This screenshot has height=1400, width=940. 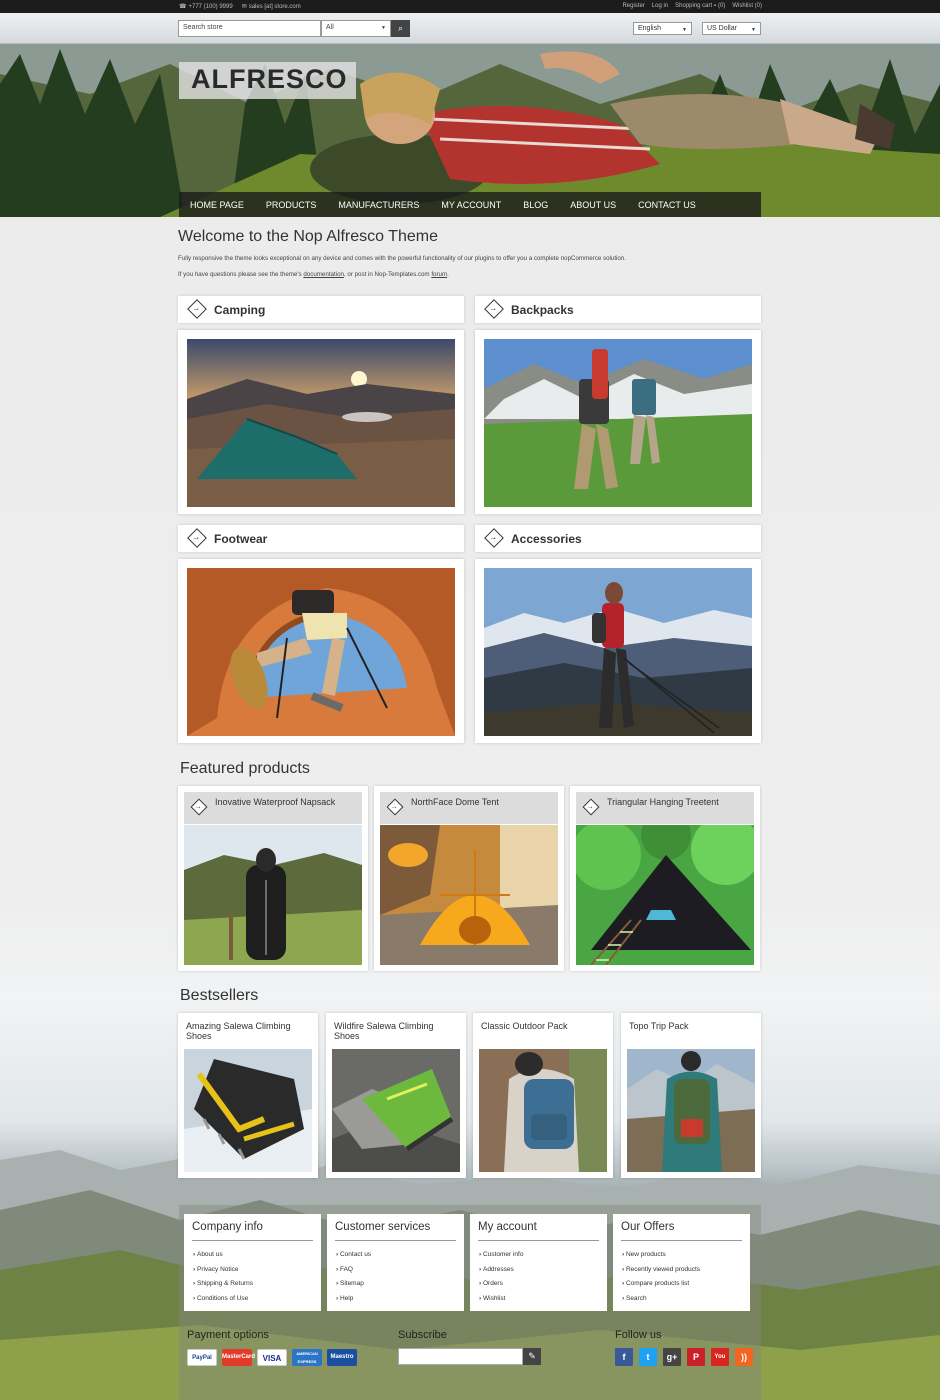 I want to click on footer-link: Help, so click(x=353, y=1302).